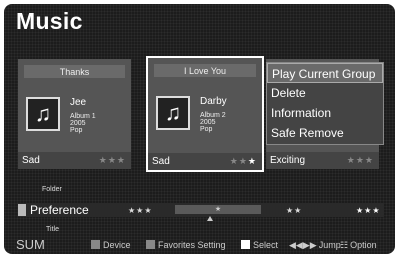 The height and width of the screenshot is (257, 399). I want to click on mood-label: Exciting, so click(288, 160).